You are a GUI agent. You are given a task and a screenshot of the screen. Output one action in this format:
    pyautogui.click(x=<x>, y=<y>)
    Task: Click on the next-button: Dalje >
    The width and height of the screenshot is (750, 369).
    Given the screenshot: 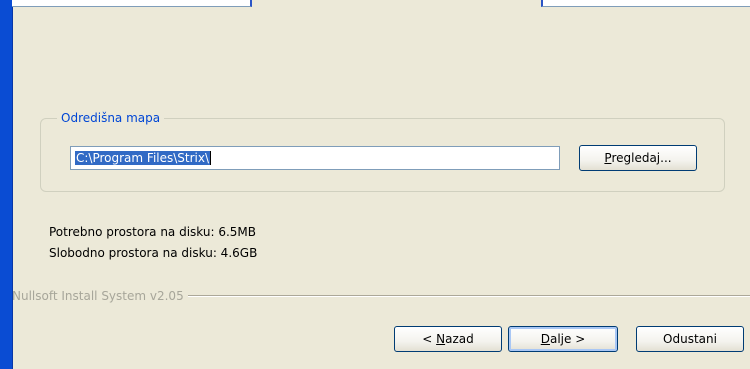 What is the action you would take?
    pyautogui.click(x=563, y=339)
    